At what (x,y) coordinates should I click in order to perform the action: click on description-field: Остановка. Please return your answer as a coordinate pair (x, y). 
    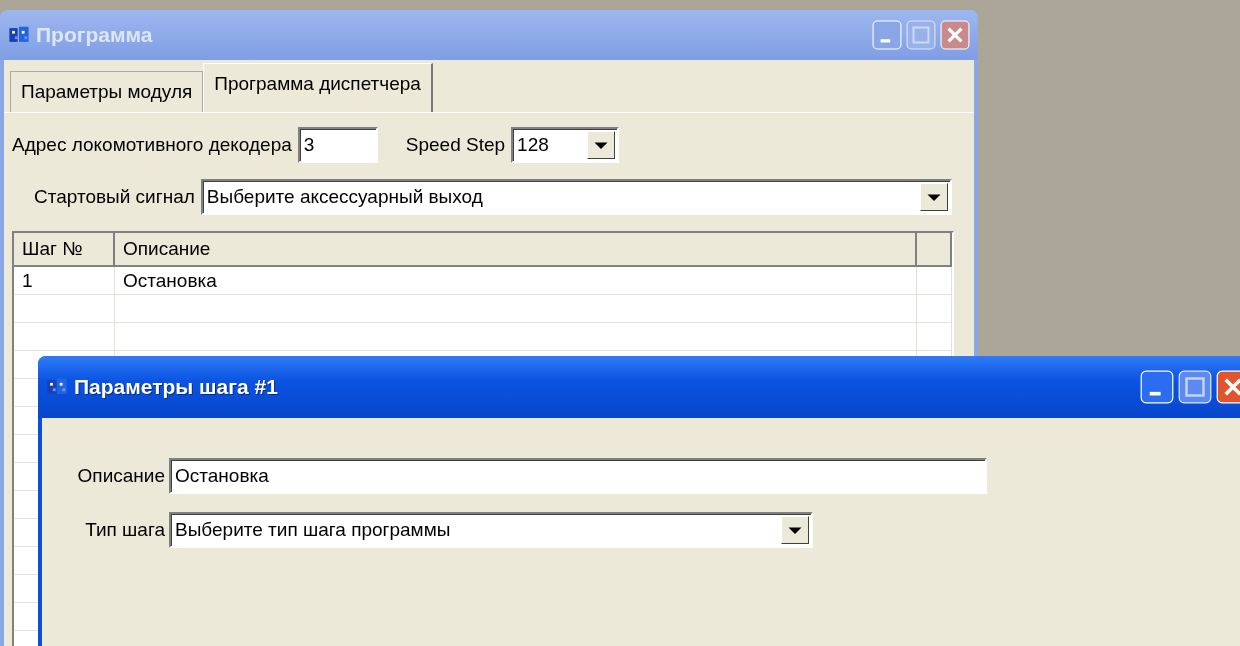
    Looking at the image, I should click on (578, 476).